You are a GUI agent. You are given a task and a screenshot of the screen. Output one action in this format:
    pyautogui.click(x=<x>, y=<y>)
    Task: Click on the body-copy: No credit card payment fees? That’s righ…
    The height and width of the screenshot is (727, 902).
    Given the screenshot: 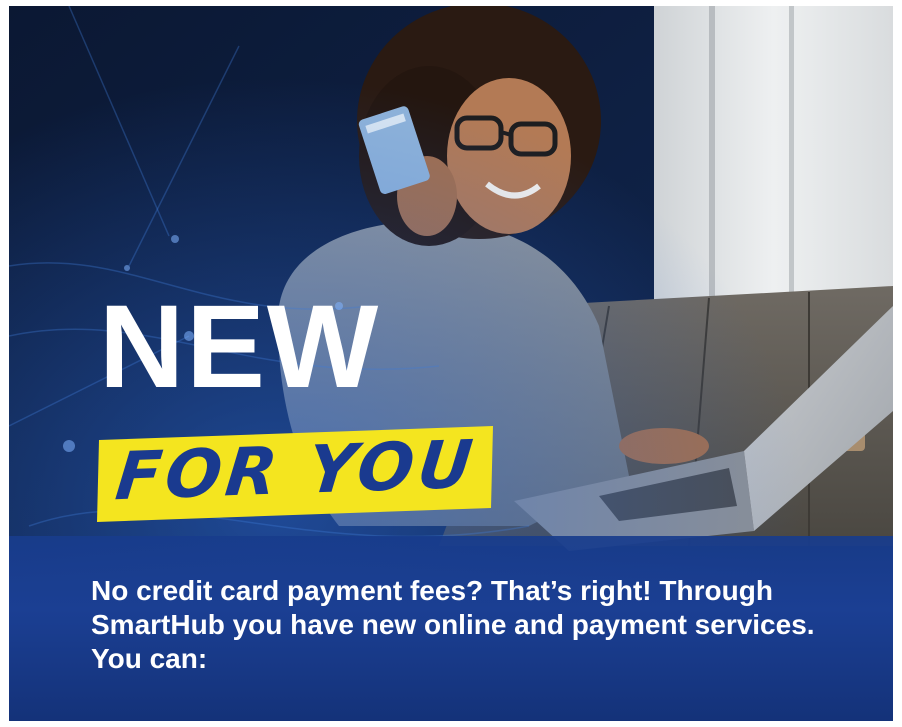 What is the action you would take?
    pyautogui.click(x=453, y=624)
    